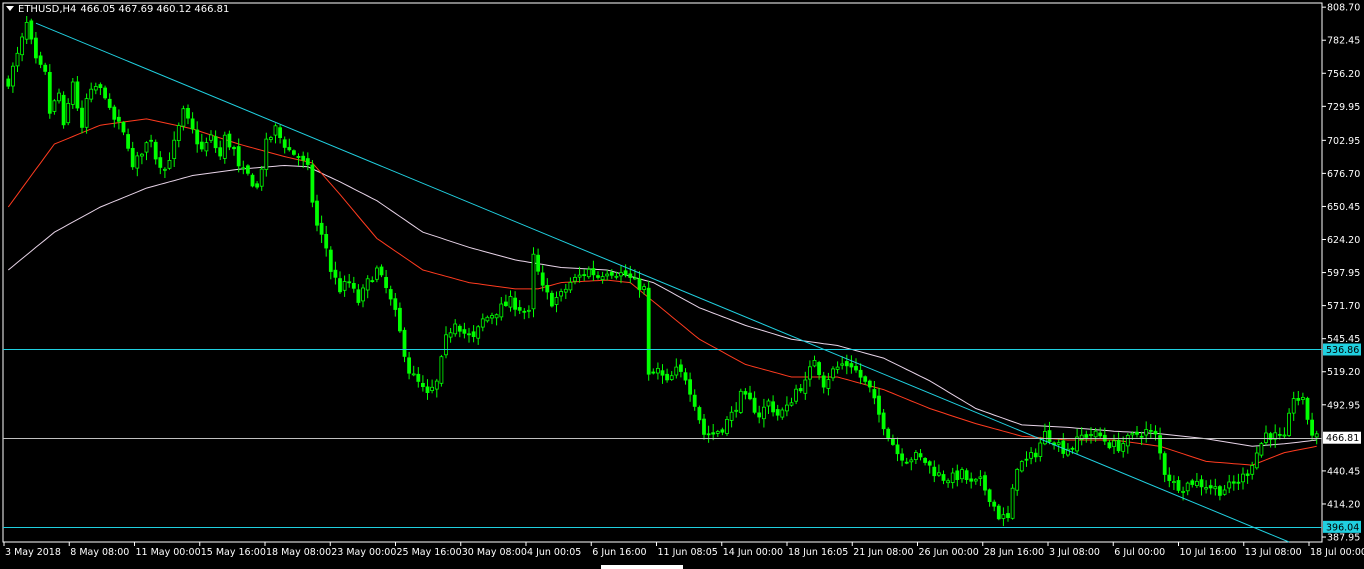  I want to click on chart-tab, so click(642, 567).